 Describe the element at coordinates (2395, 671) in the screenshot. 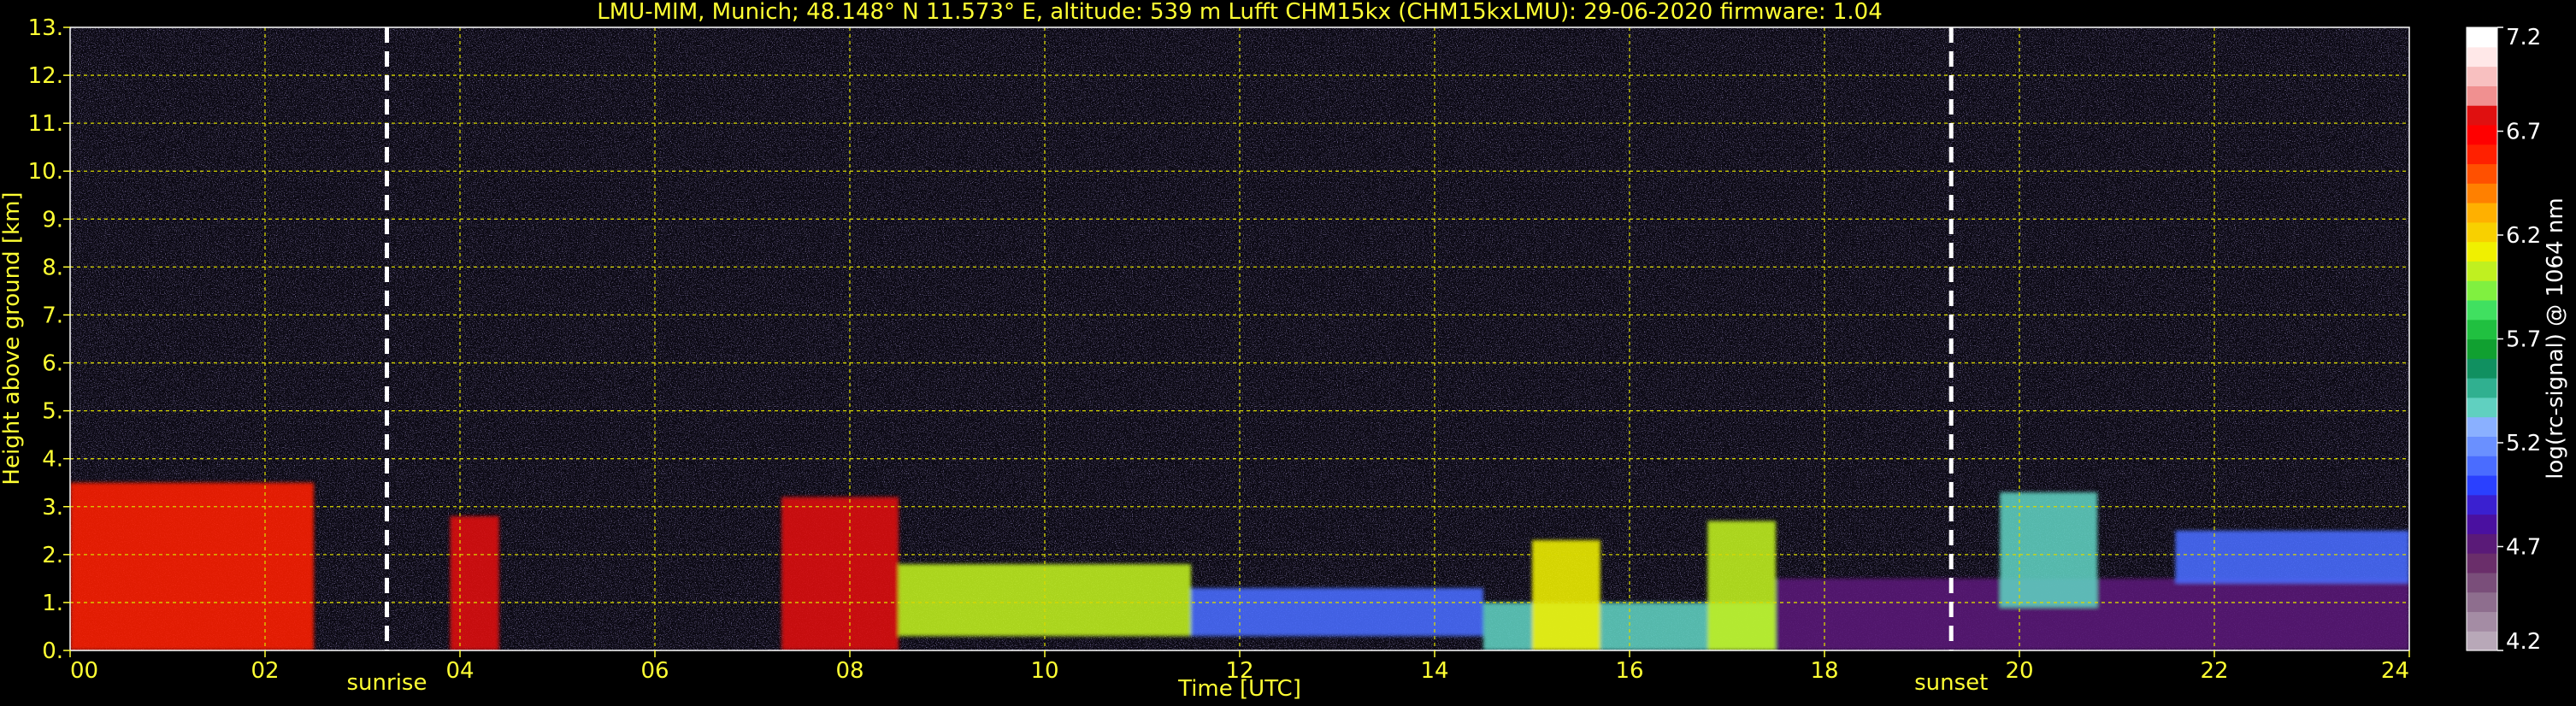

I see `x-tick-label: 24` at that location.